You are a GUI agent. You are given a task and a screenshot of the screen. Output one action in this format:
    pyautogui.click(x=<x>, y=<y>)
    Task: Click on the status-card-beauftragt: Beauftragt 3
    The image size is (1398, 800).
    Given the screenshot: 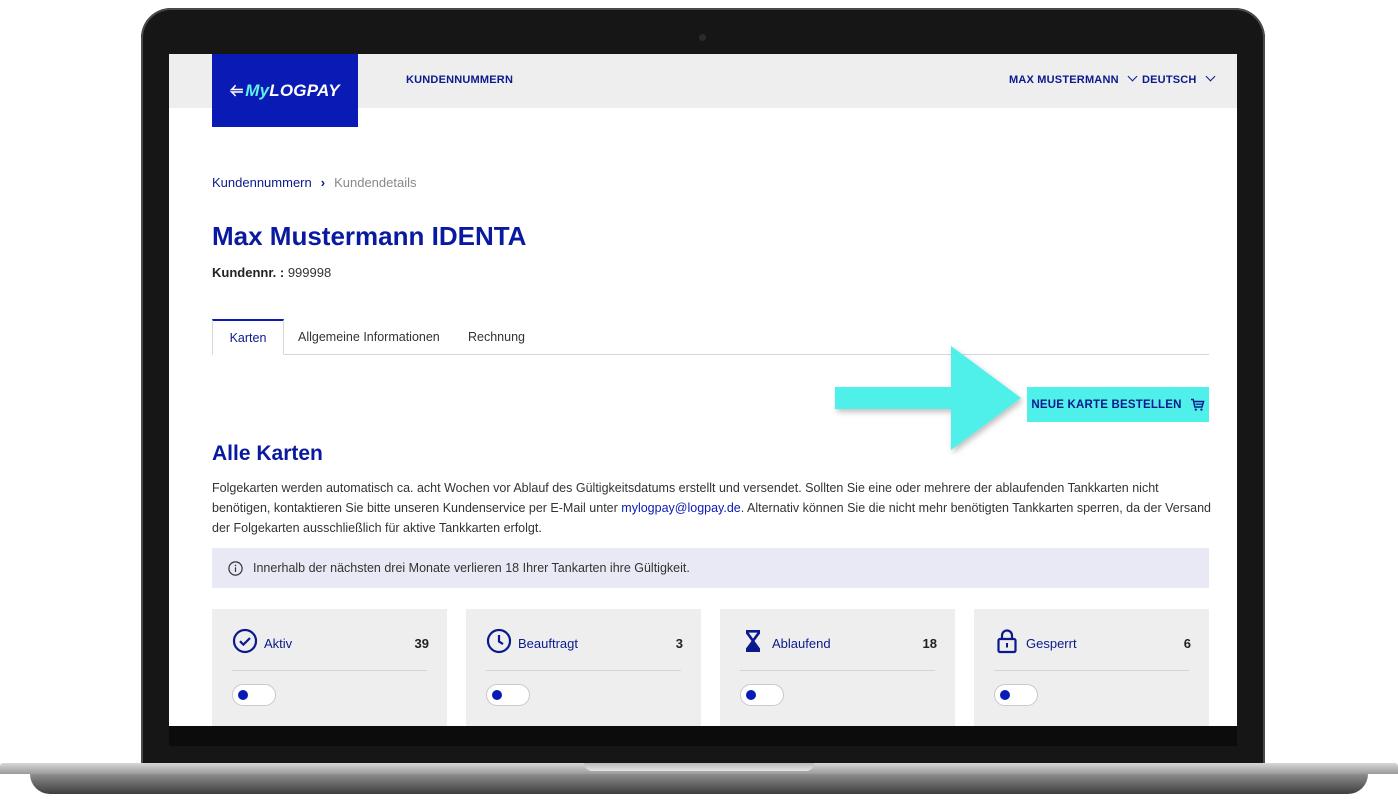 What is the action you would take?
    pyautogui.click(x=583, y=667)
    